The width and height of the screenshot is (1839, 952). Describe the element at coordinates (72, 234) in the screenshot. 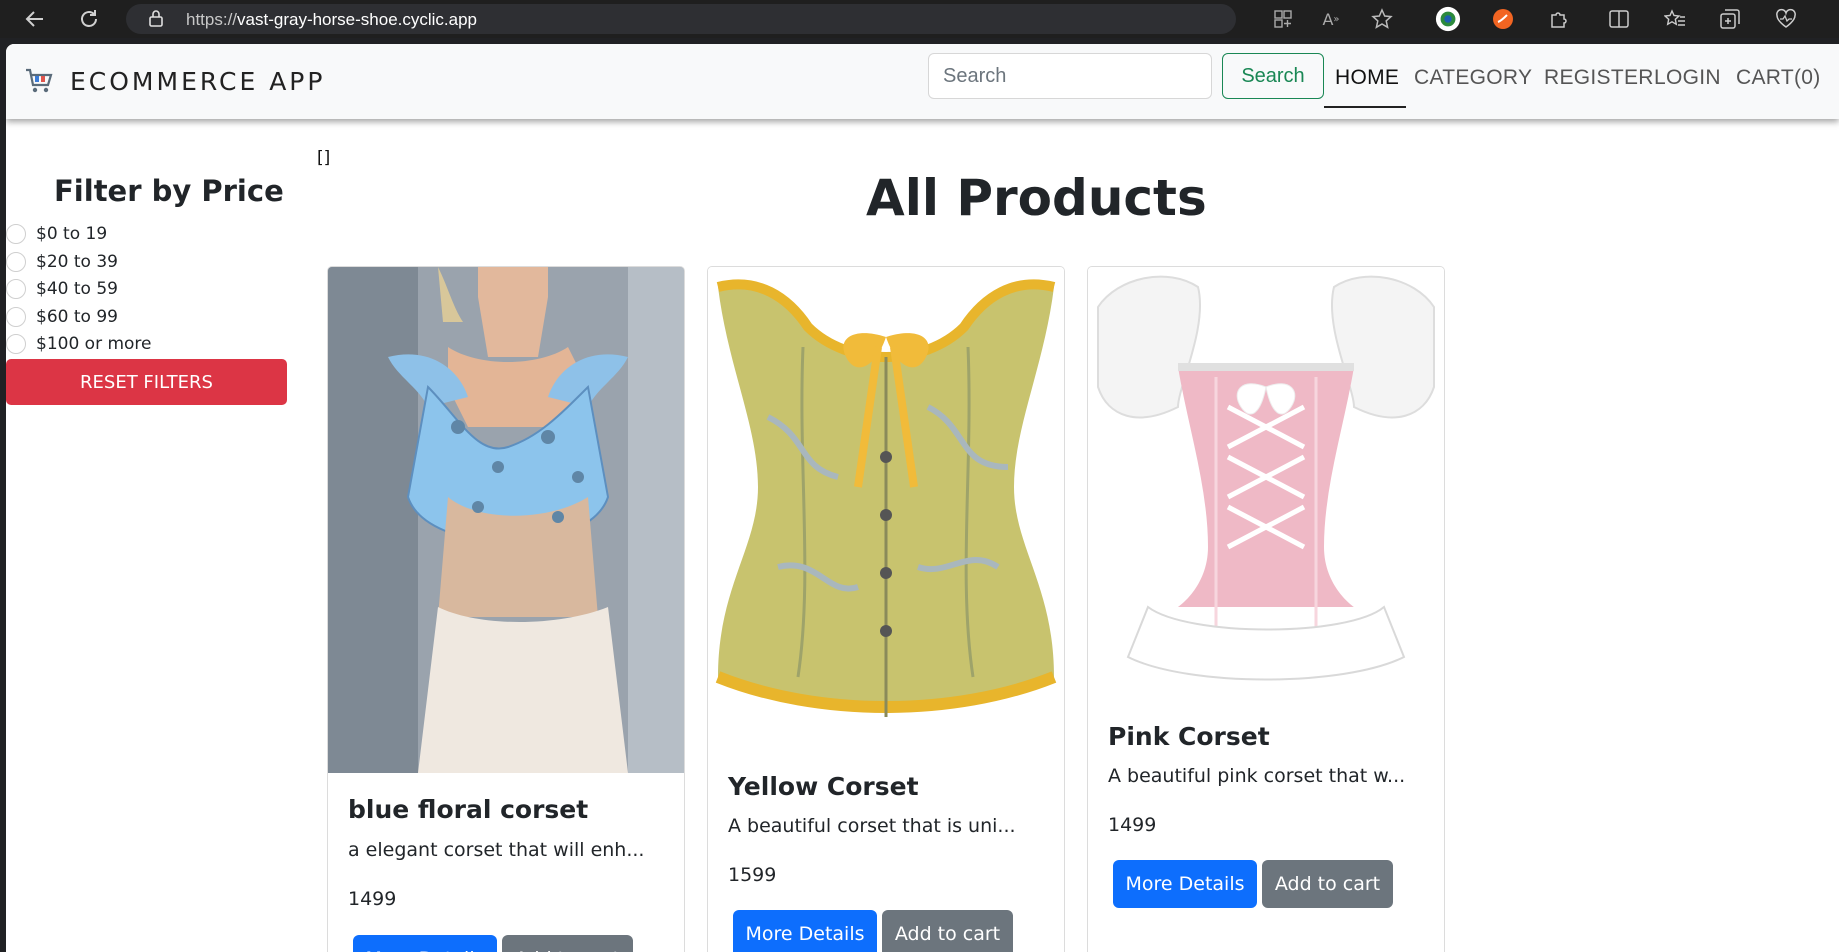

I see `price-option-label: $0 to 19` at that location.